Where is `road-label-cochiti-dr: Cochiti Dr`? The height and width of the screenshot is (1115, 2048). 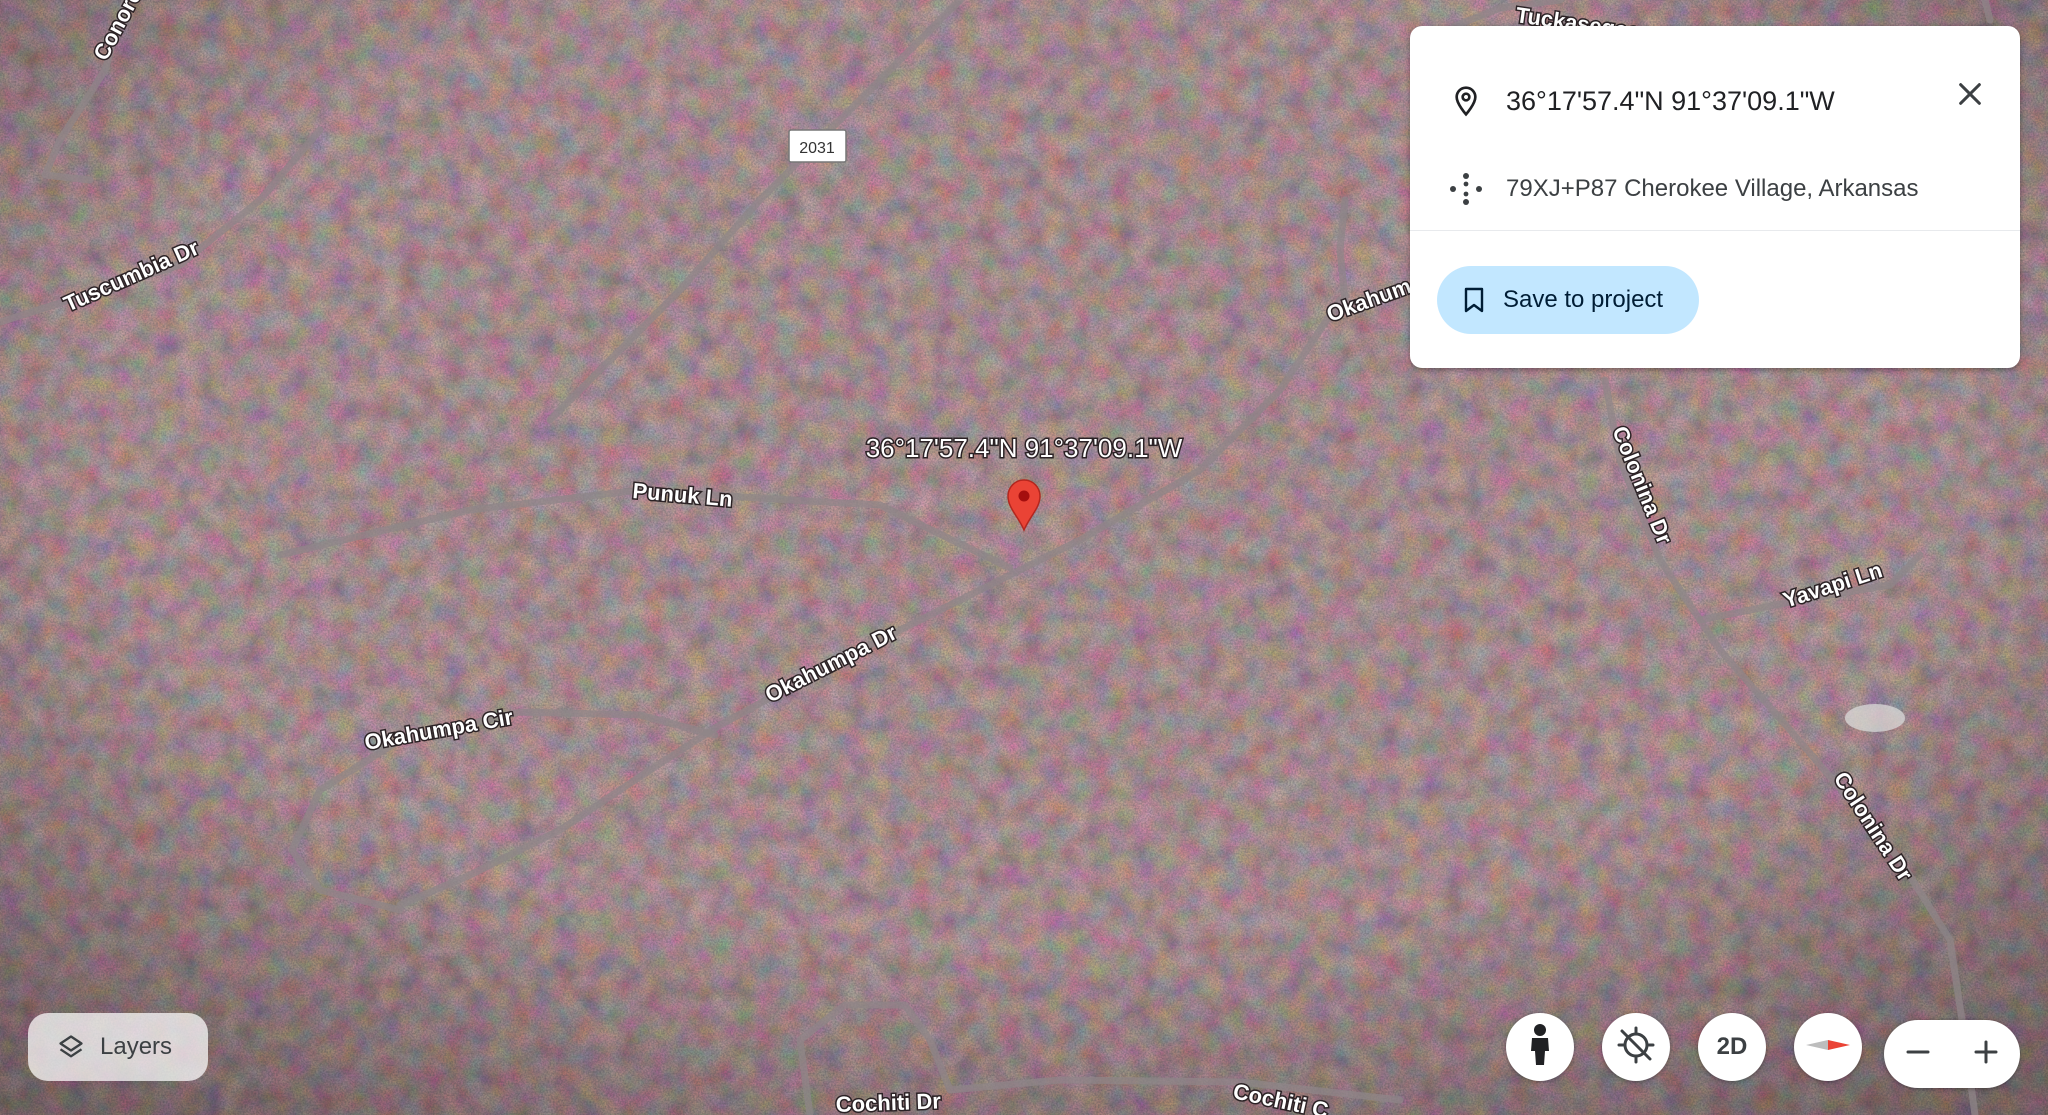 road-label-cochiti-dr: Cochiti Dr is located at coordinates (888, 1101).